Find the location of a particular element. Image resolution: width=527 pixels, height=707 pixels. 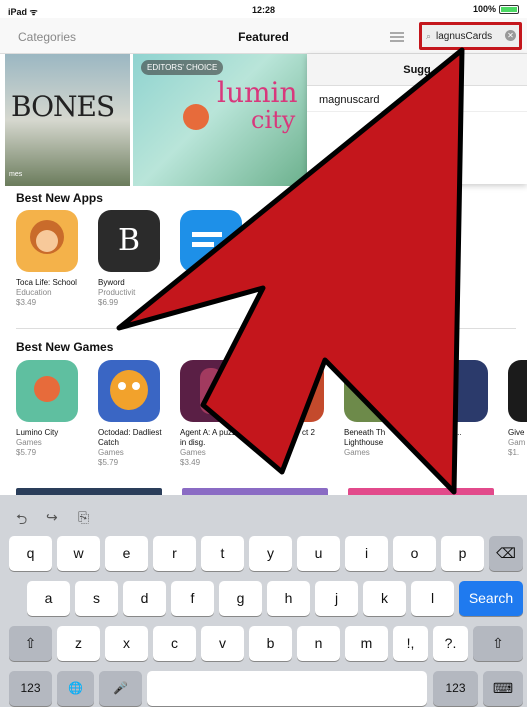

game-macy: macy: E... s is located at coordinates (461, 404).